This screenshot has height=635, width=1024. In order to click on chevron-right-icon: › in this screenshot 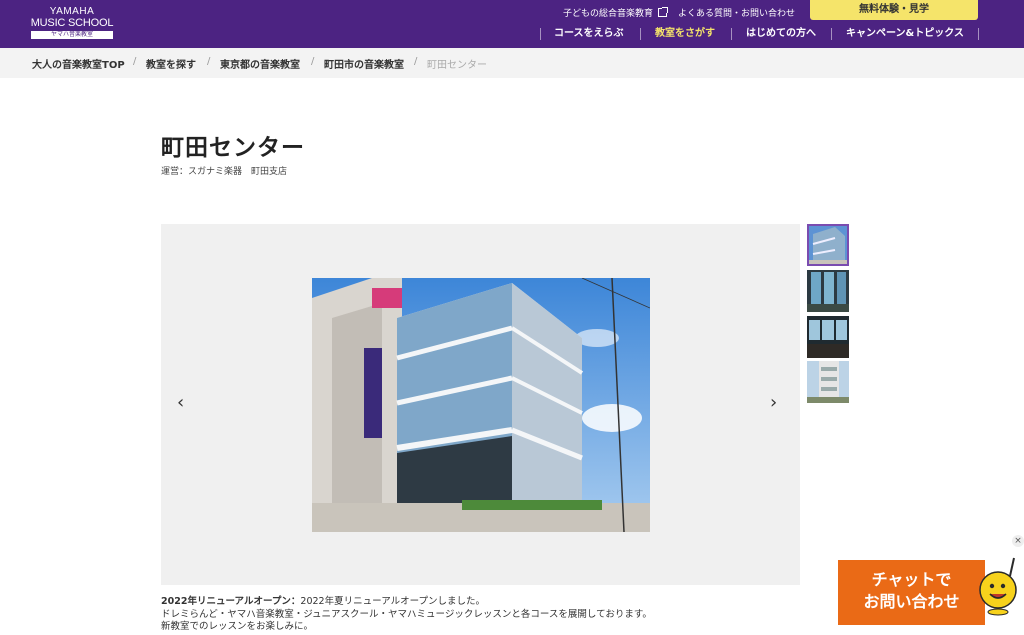, I will do `click(773, 403)`.